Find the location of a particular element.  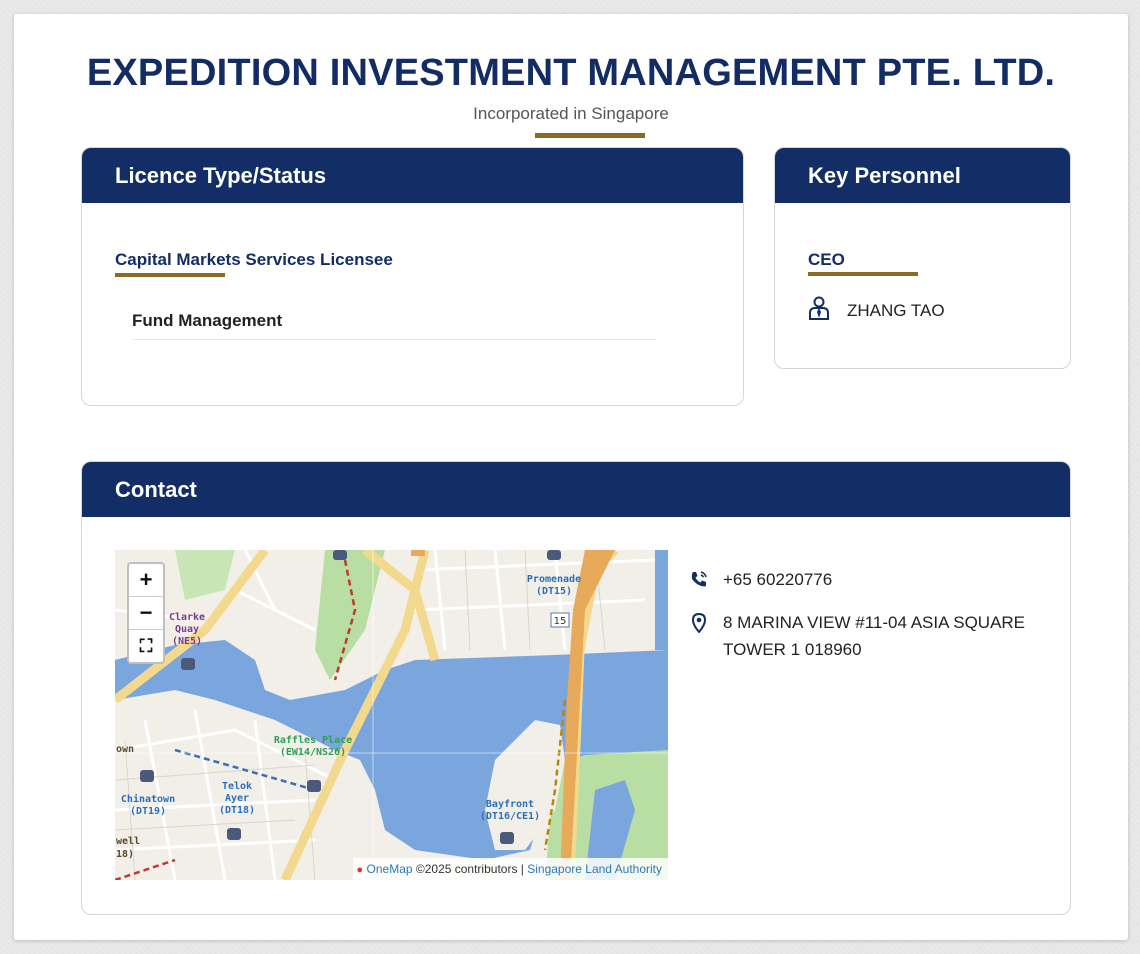

person-row: ZHANG TAO is located at coordinates (876, 310).